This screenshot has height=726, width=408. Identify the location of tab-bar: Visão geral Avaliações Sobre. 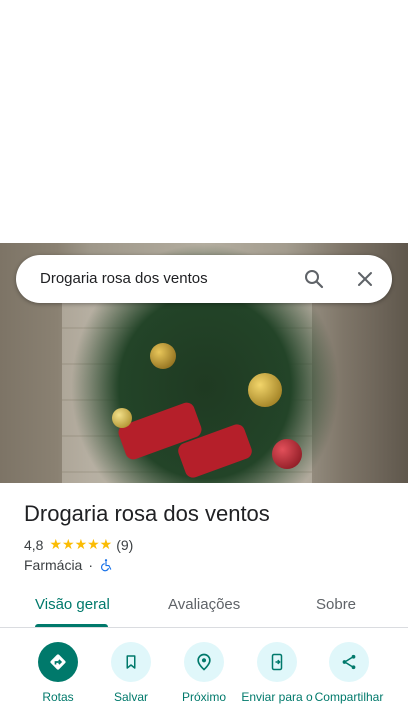
(204, 606).